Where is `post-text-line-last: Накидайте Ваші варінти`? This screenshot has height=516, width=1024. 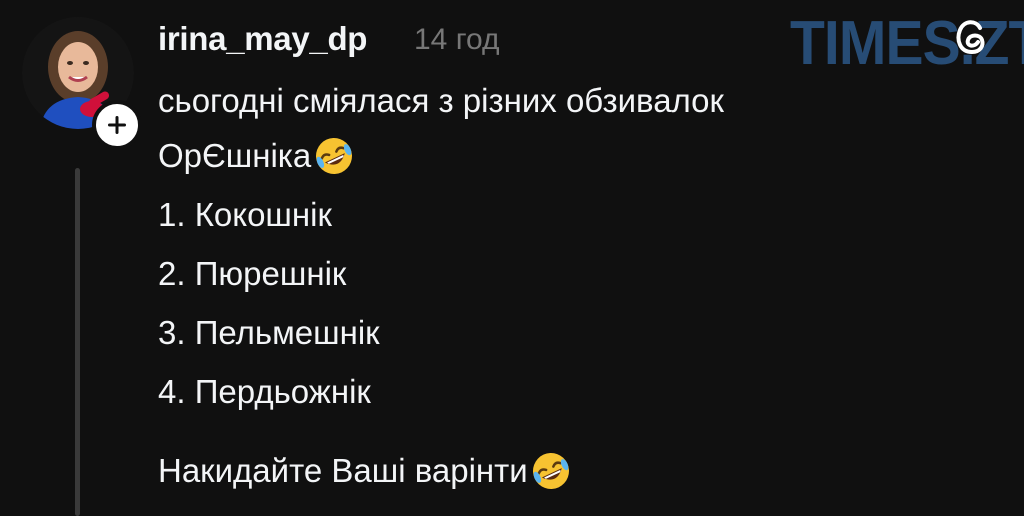 post-text-line-last: Накидайте Ваші варінти is located at coordinates (365, 471).